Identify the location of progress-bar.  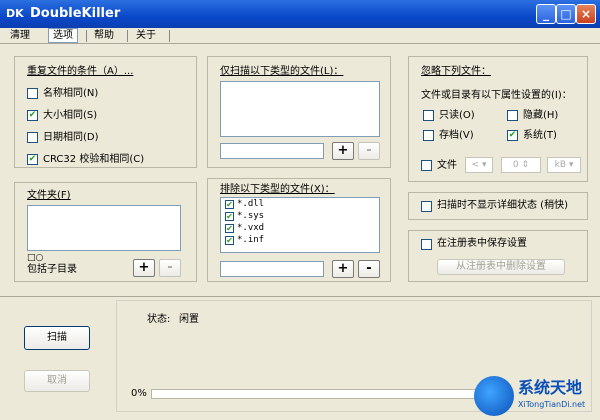
(321, 394).